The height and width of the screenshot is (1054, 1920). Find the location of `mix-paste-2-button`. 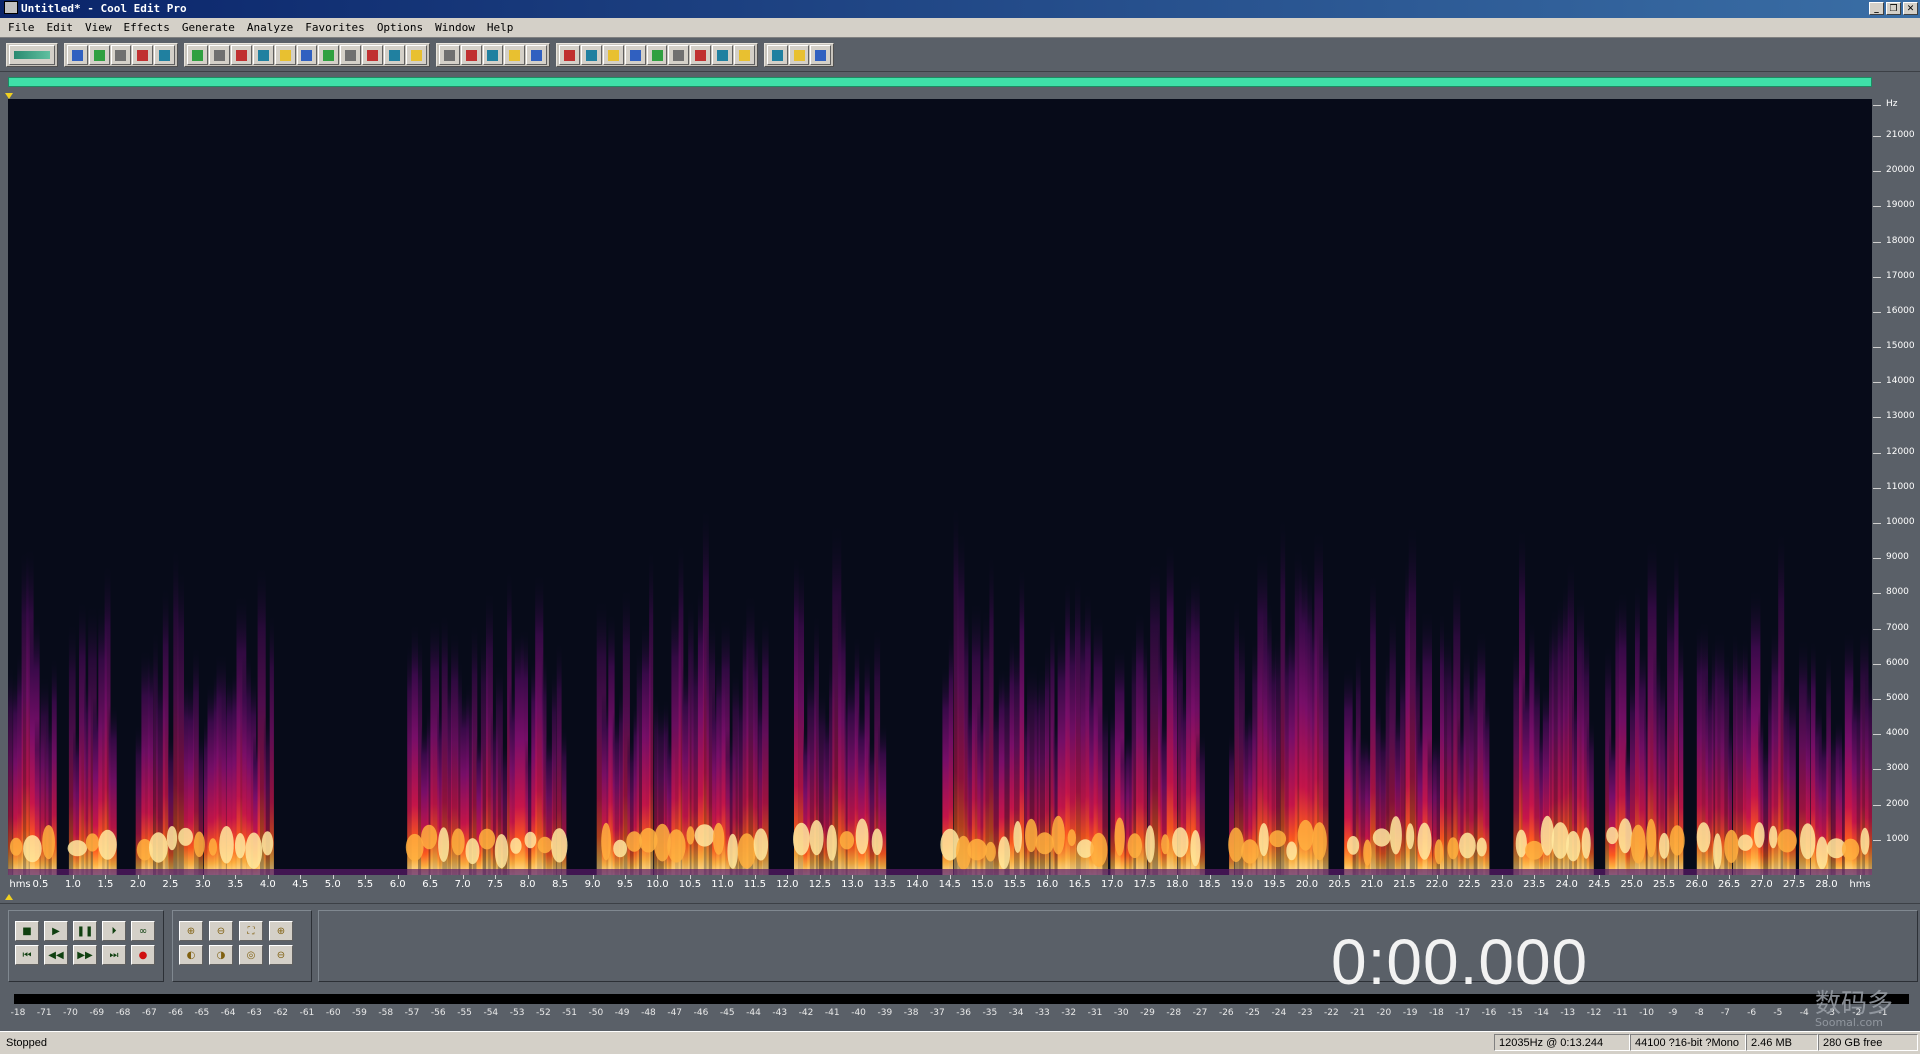

mix-paste-2-button is located at coordinates (416, 55).